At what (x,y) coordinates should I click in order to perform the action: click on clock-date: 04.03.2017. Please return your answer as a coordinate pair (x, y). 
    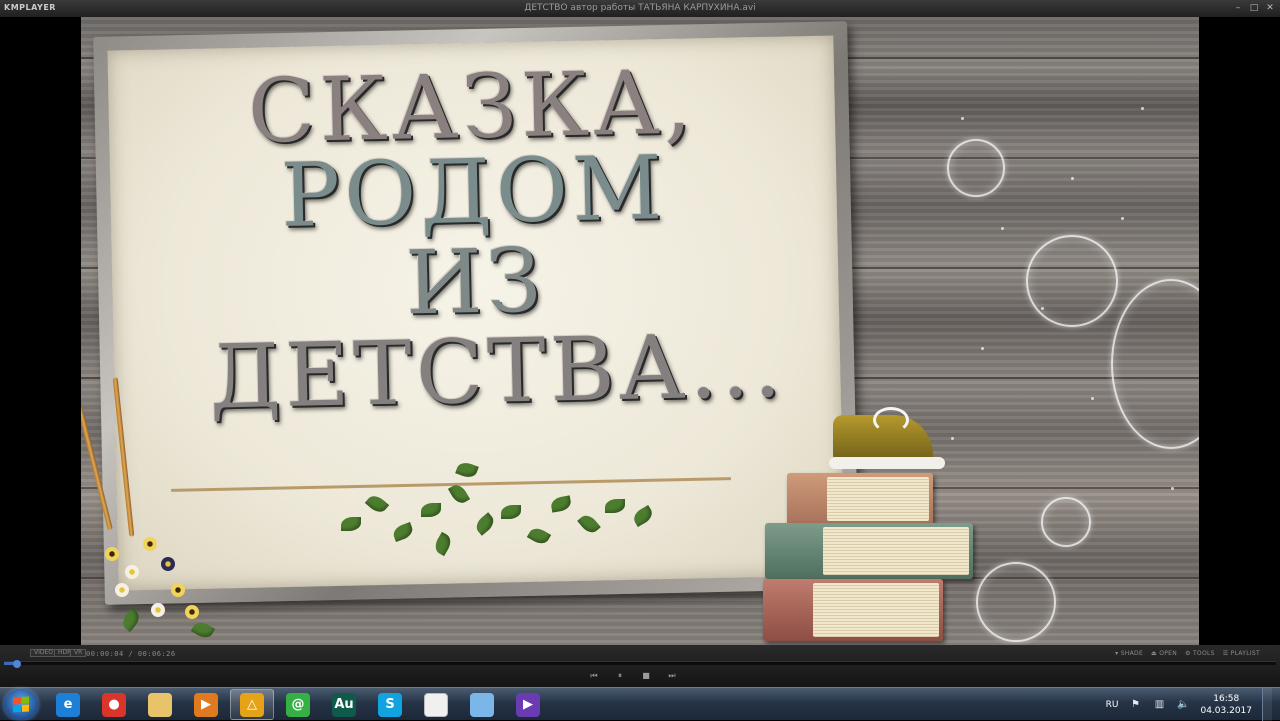
    Looking at the image, I should click on (1226, 710).